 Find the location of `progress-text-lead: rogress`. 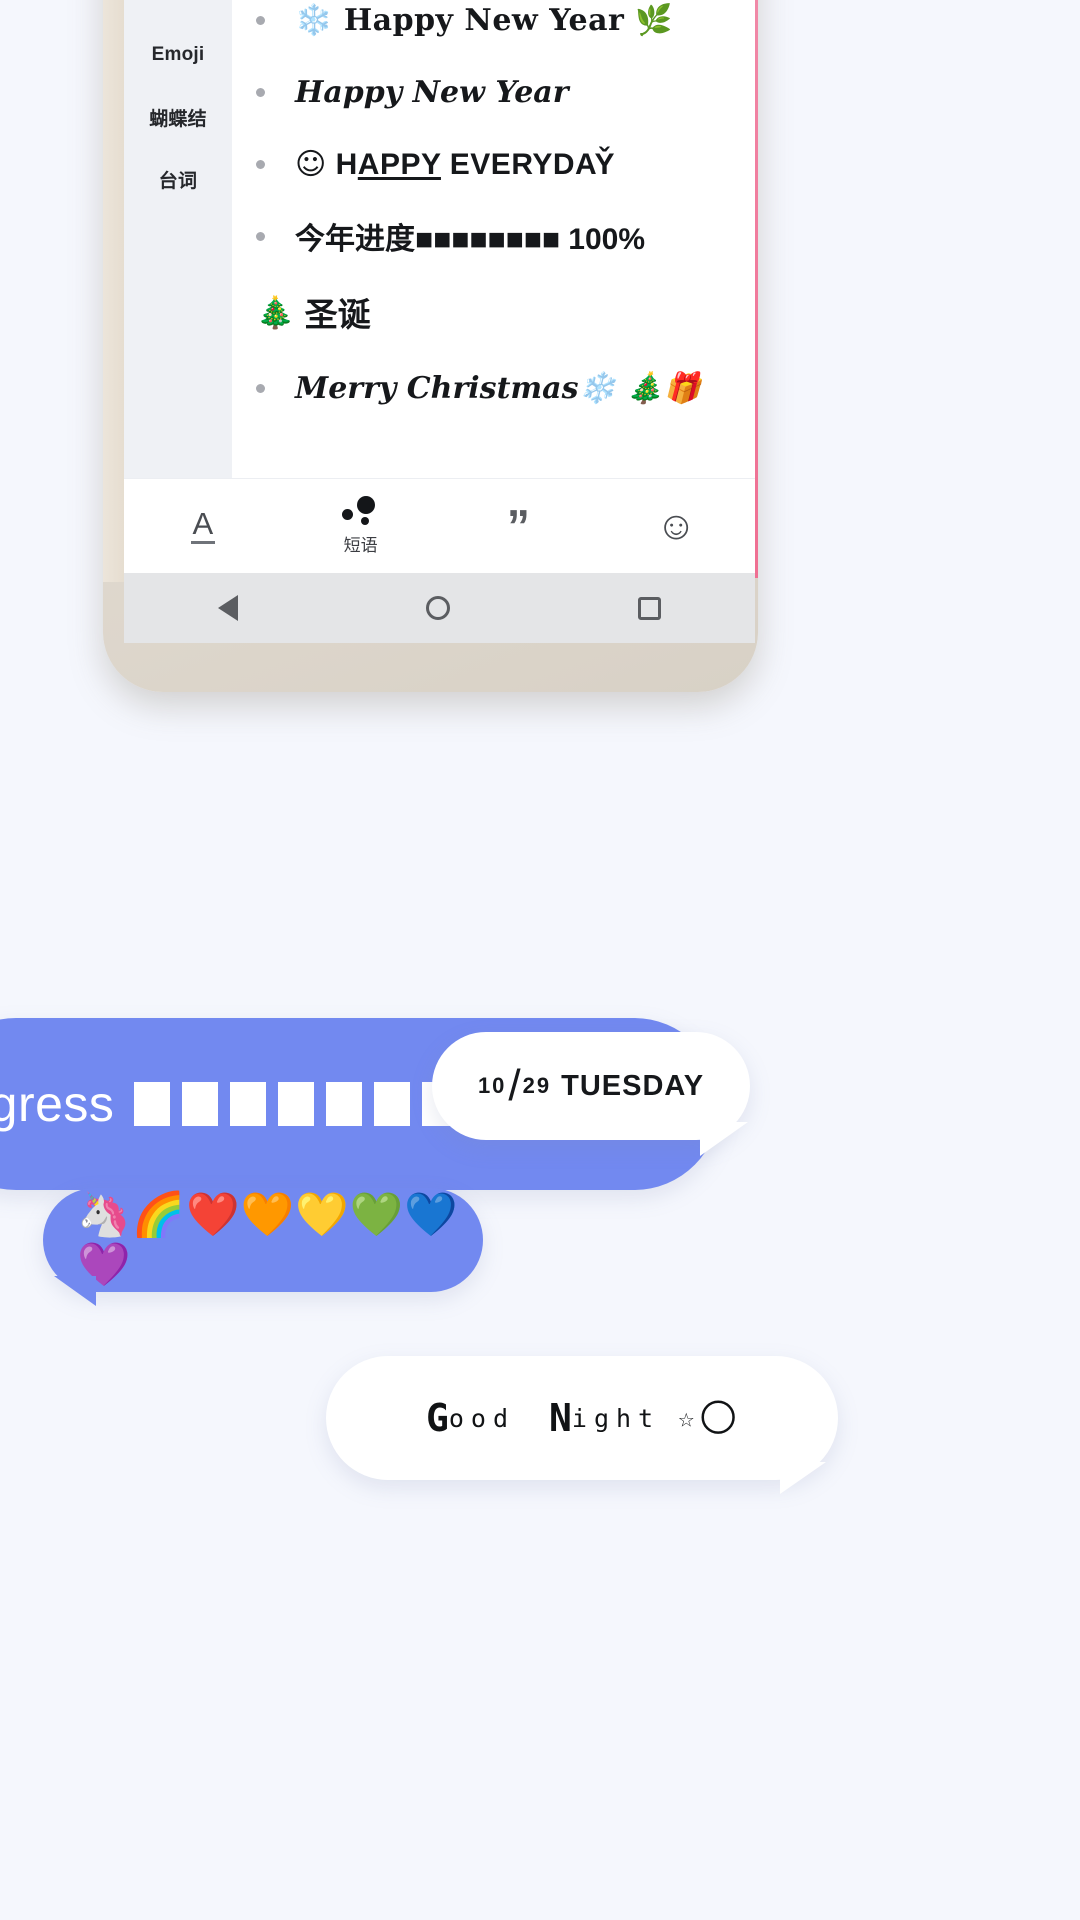

progress-text-lead: rogress is located at coordinates (57, 1104).